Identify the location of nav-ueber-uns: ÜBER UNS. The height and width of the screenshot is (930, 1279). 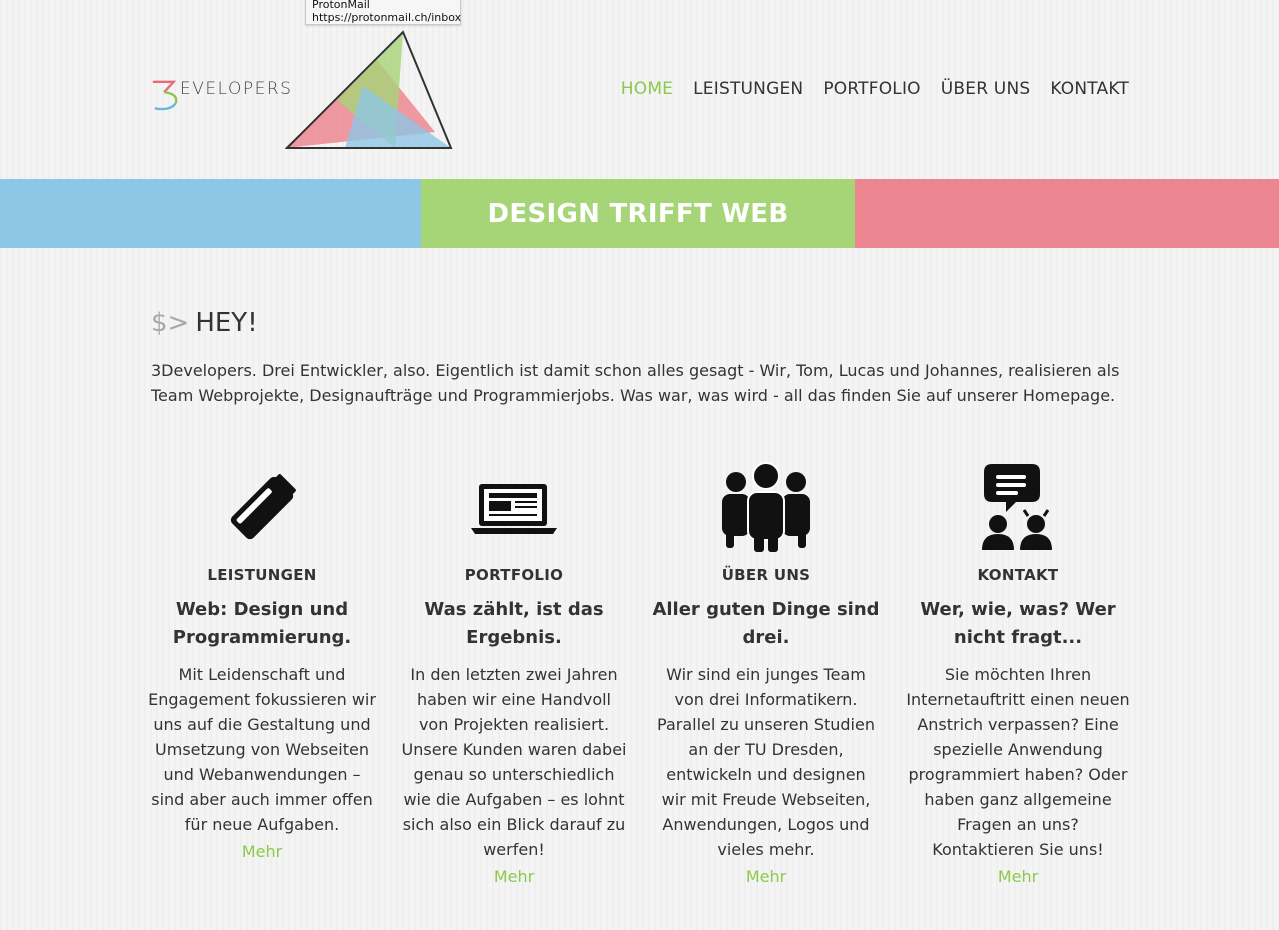
(986, 89).